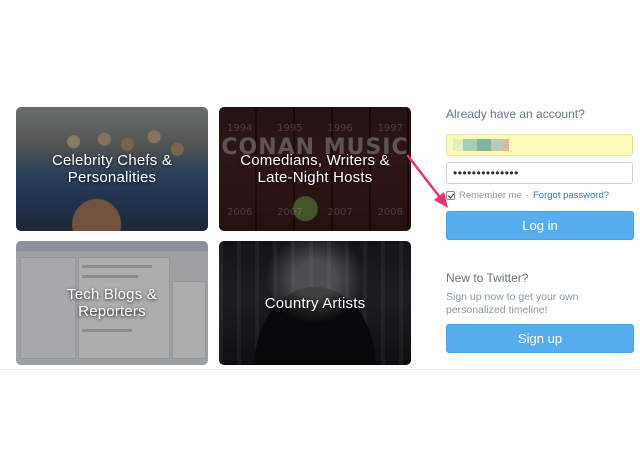 This screenshot has width=640, height=453. What do you see at coordinates (112, 177) in the screenshot?
I see `tile-label-line: Personalities` at bounding box center [112, 177].